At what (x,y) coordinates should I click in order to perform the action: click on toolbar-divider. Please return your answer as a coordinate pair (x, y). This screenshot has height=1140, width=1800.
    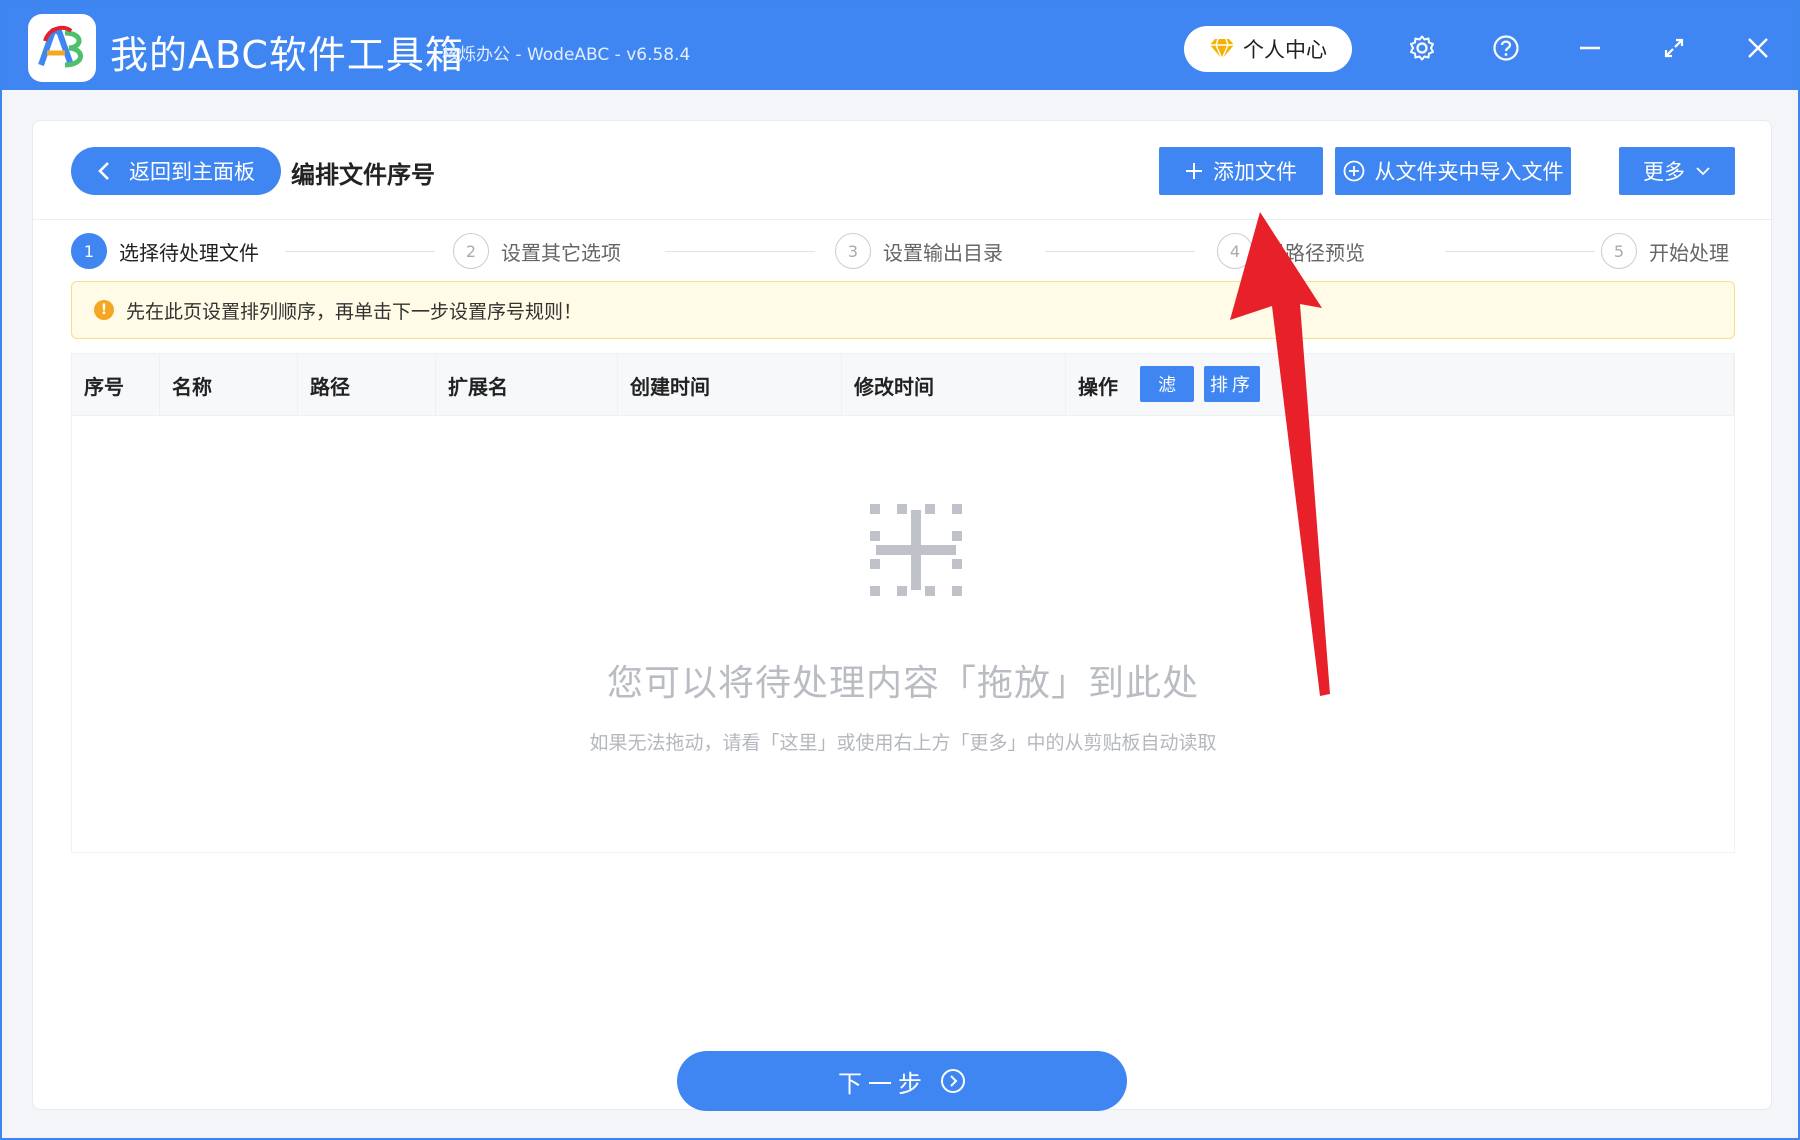
    Looking at the image, I should click on (903, 219).